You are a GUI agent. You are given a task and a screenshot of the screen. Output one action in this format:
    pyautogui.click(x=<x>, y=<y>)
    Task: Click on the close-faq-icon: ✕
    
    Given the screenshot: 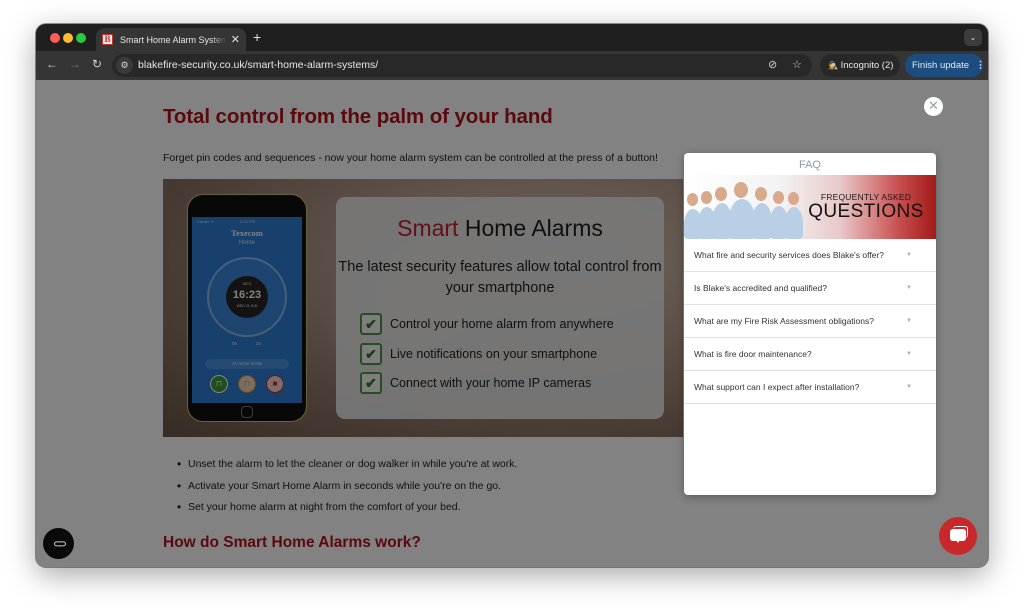 What is the action you would take?
    pyautogui.click(x=933, y=106)
    